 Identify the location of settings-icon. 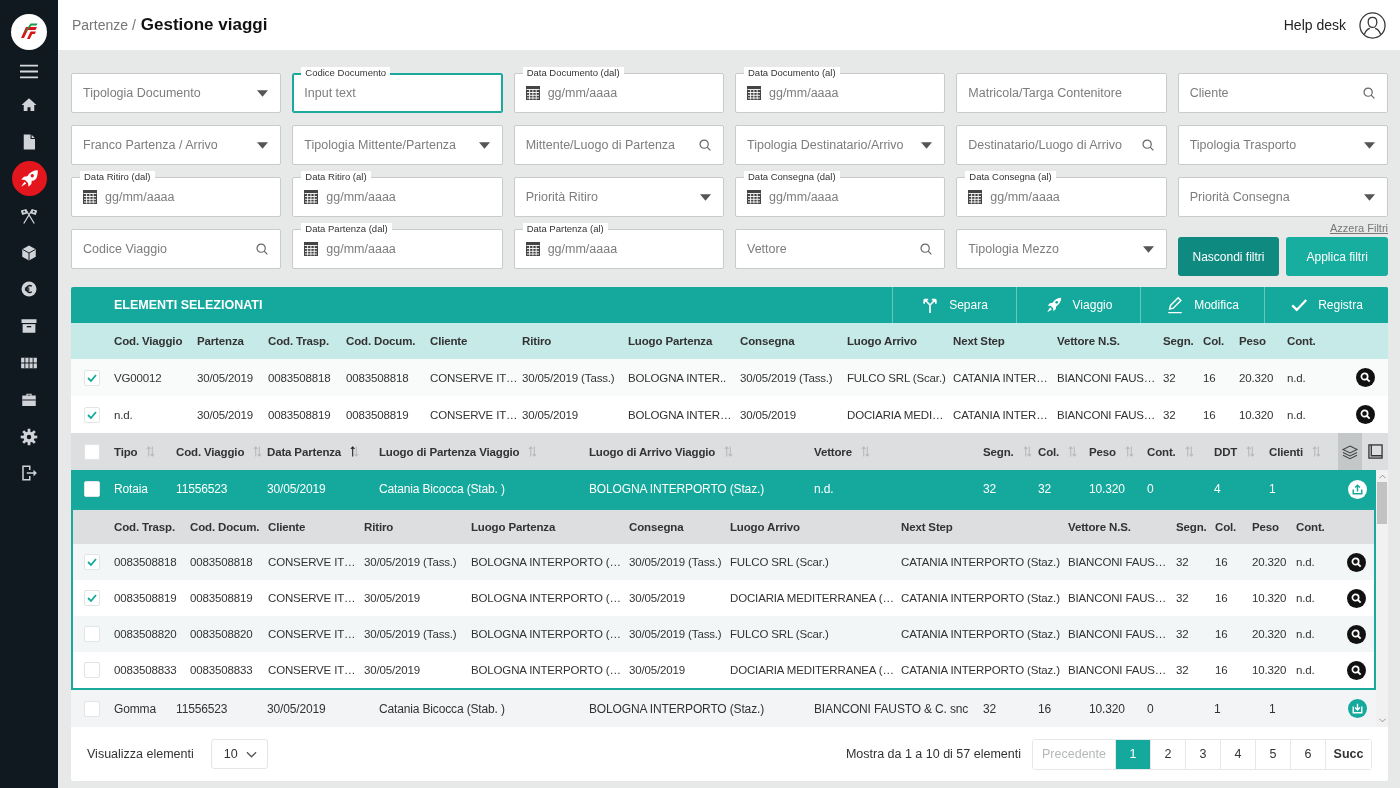
(29, 436).